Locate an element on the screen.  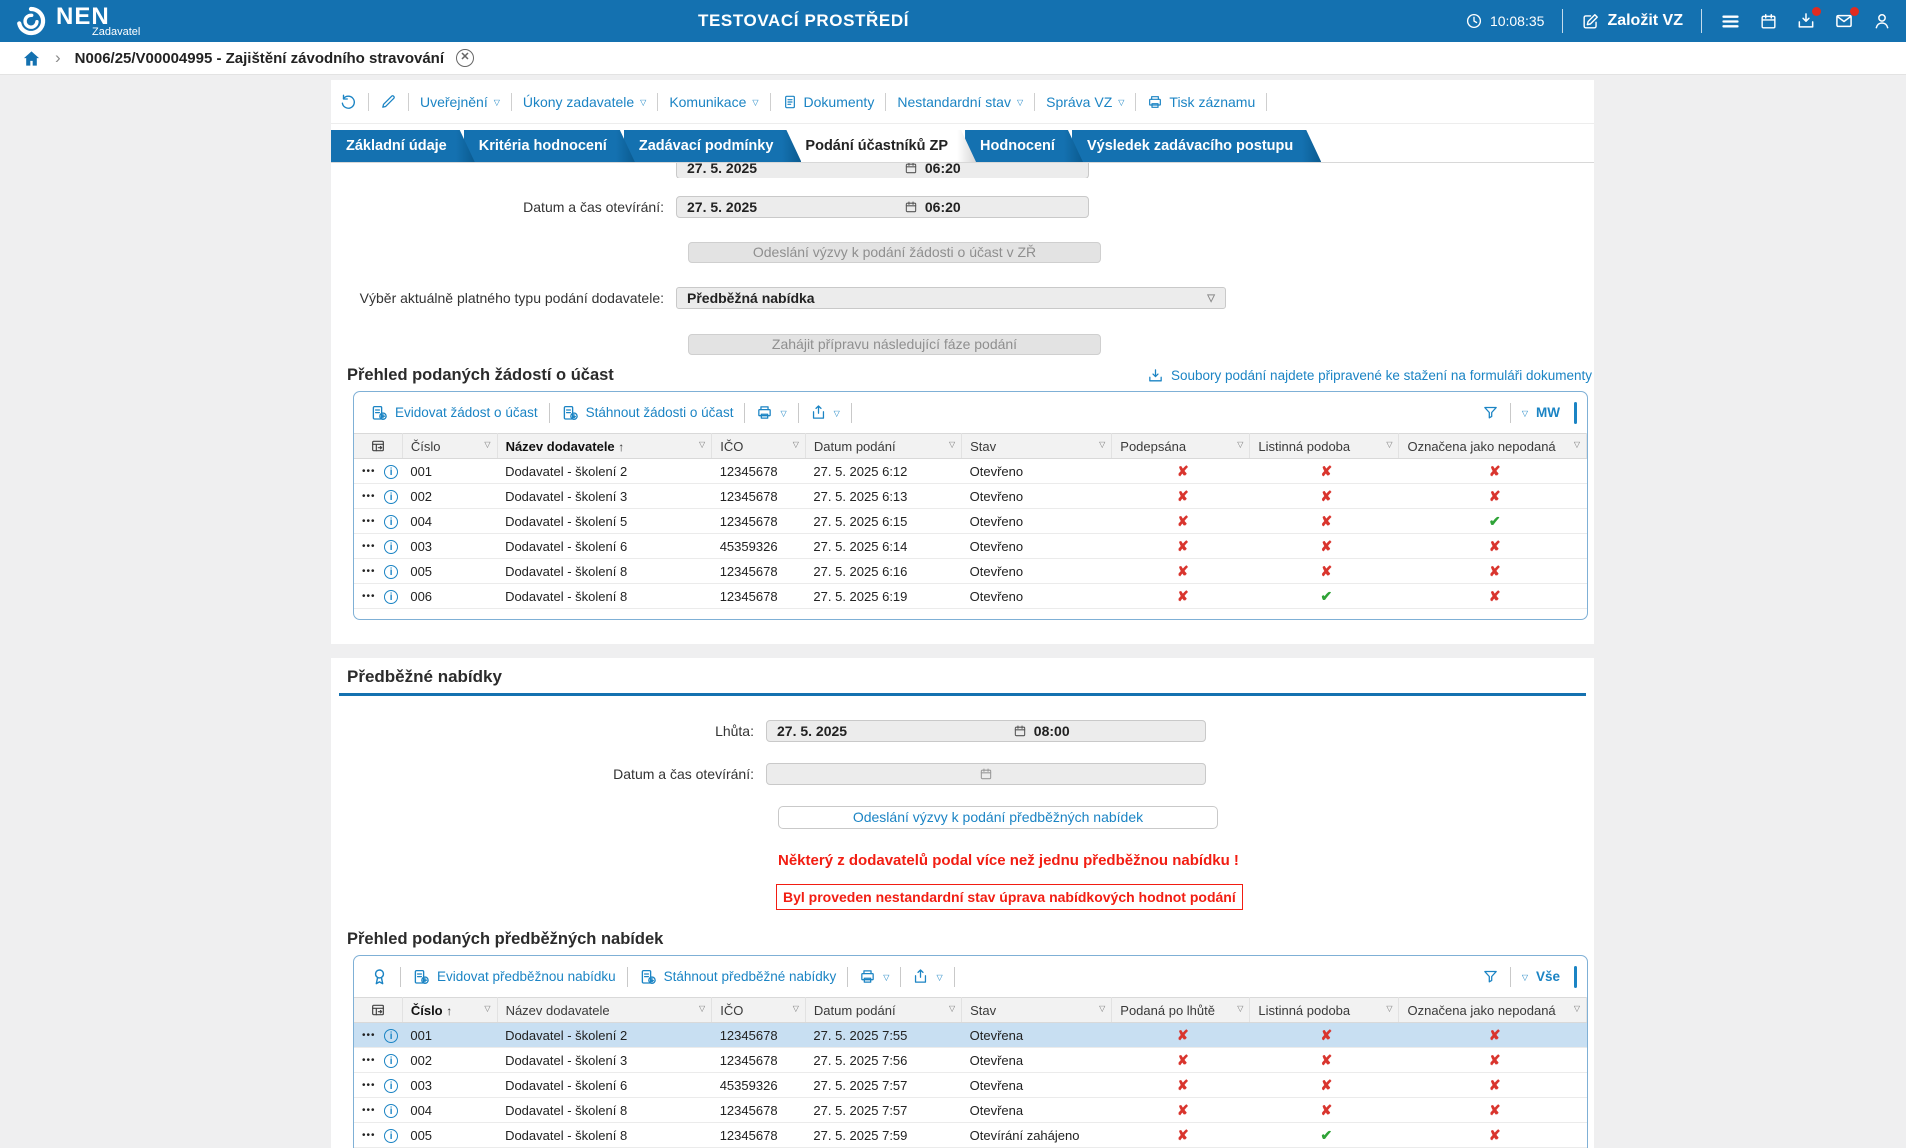
tab-podani-ucastniku-zp: Podání účastníků ZP is located at coordinates (883, 146).